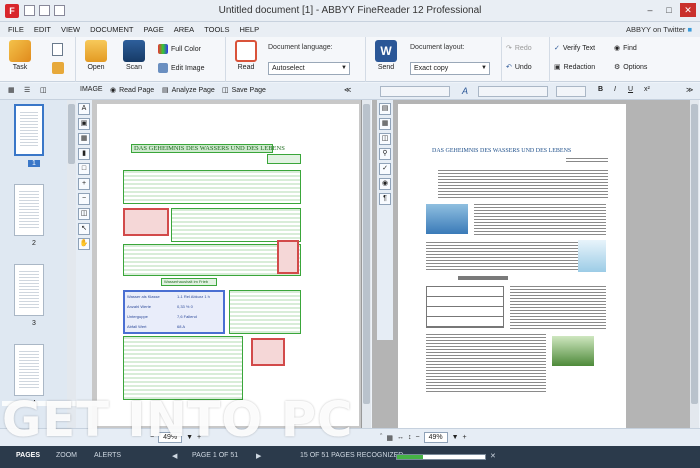 The width and height of the screenshot is (700, 468). I want to click on find-button: ◉ Find, so click(625, 48).